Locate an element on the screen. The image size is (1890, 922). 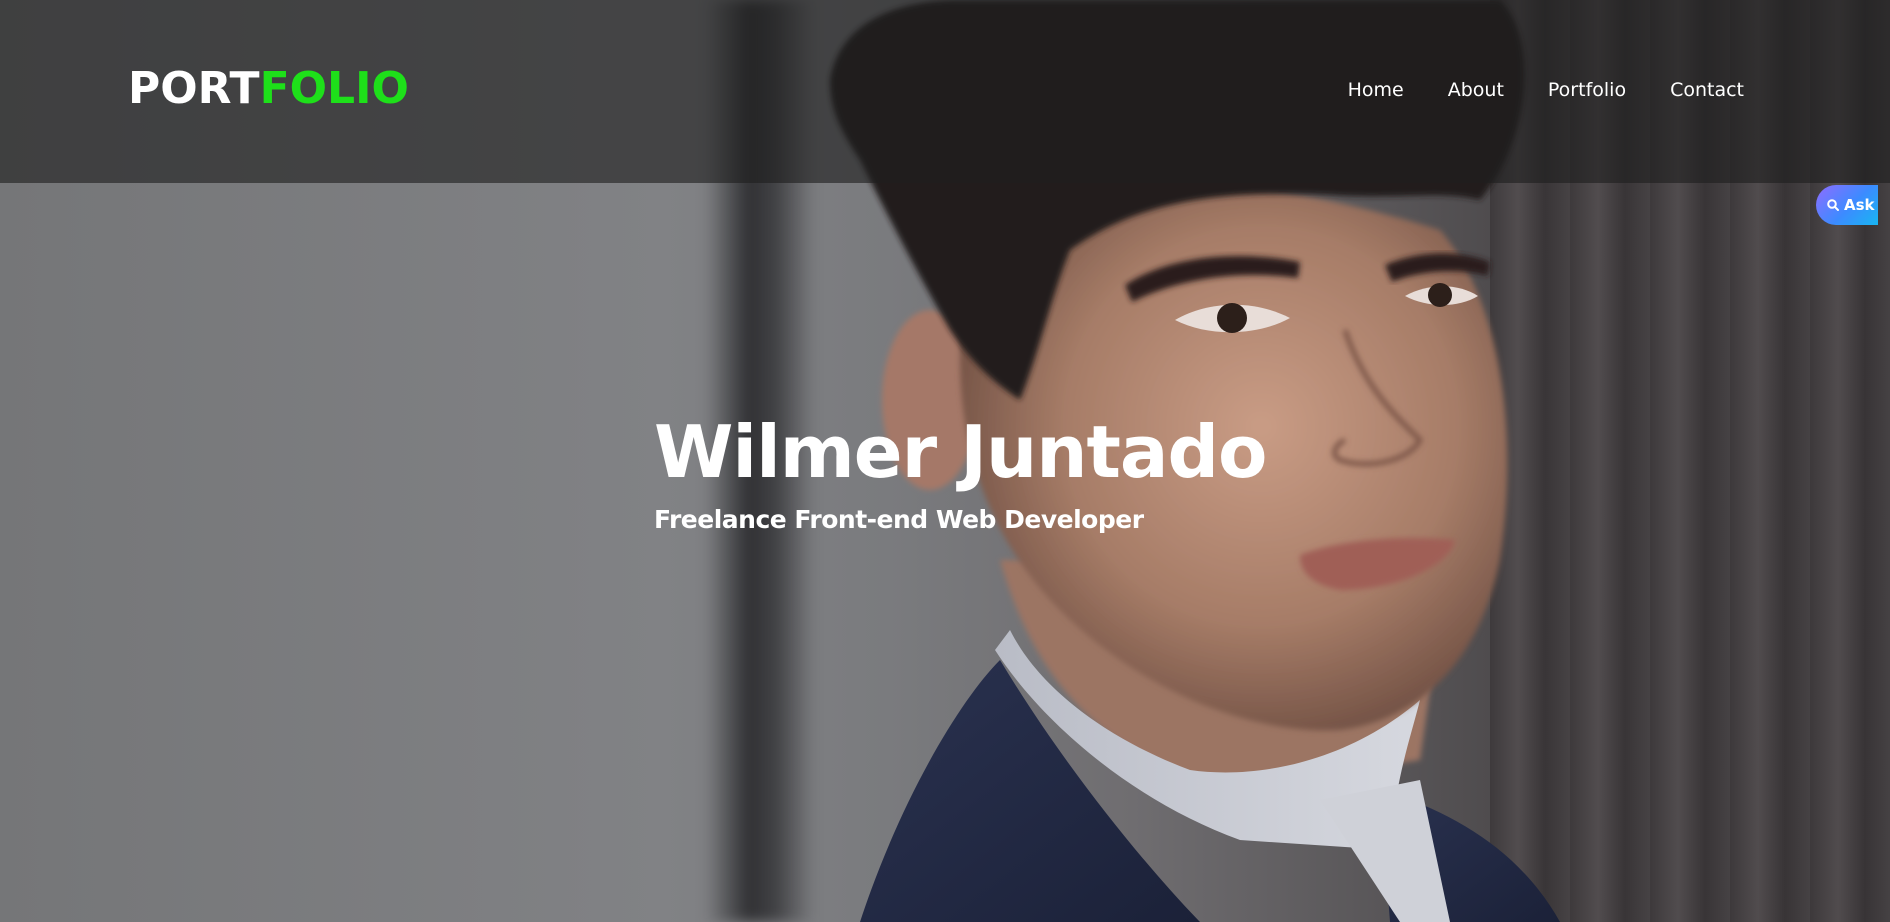
nav-link-portfolio: Portfolio is located at coordinates (1587, 90).